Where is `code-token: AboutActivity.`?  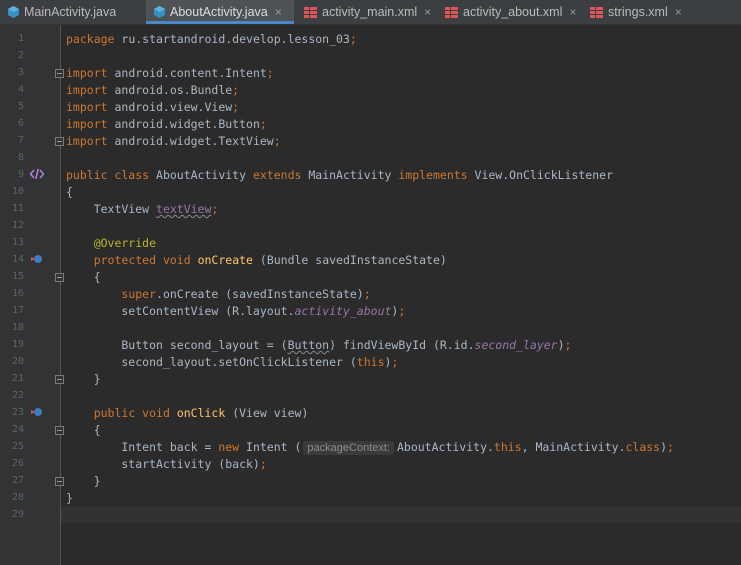 code-token: AboutActivity. is located at coordinates (445, 447).